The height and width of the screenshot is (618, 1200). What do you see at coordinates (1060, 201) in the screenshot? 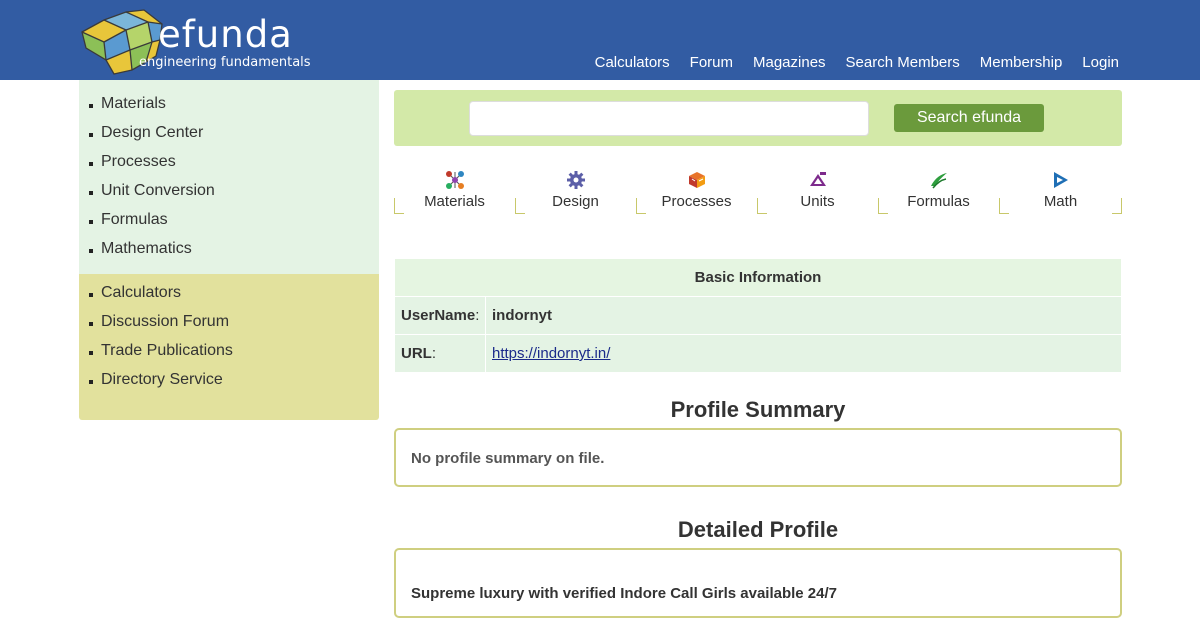
I see `tab-label: Math` at bounding box center [1060, 201].